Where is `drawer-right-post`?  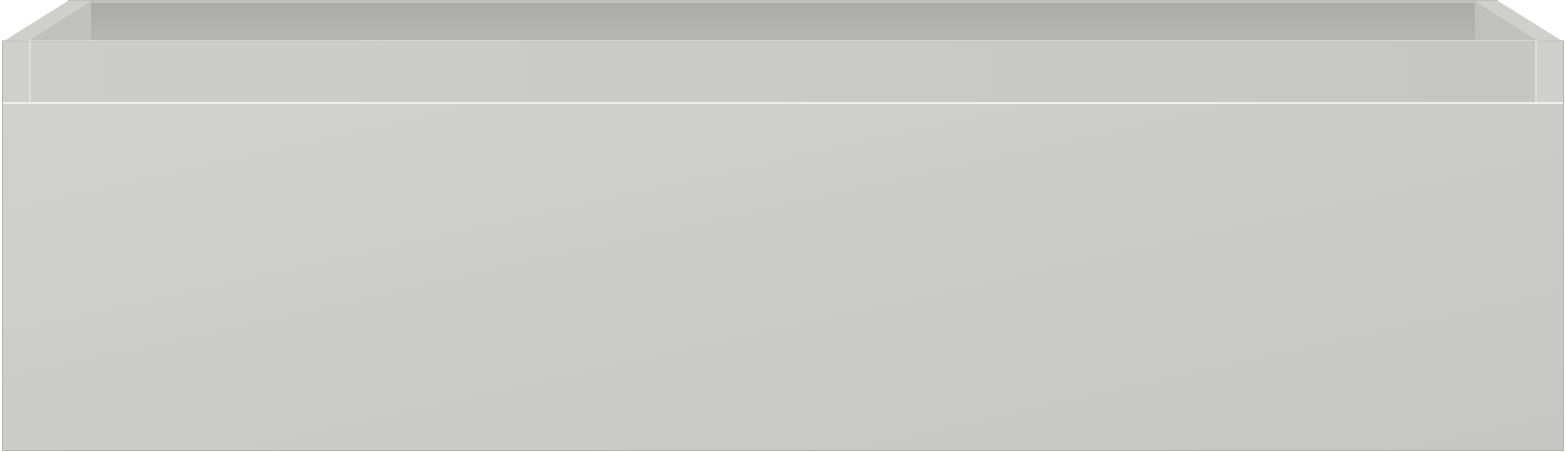 drawer-right-post is located at coordinates (1549, 72).